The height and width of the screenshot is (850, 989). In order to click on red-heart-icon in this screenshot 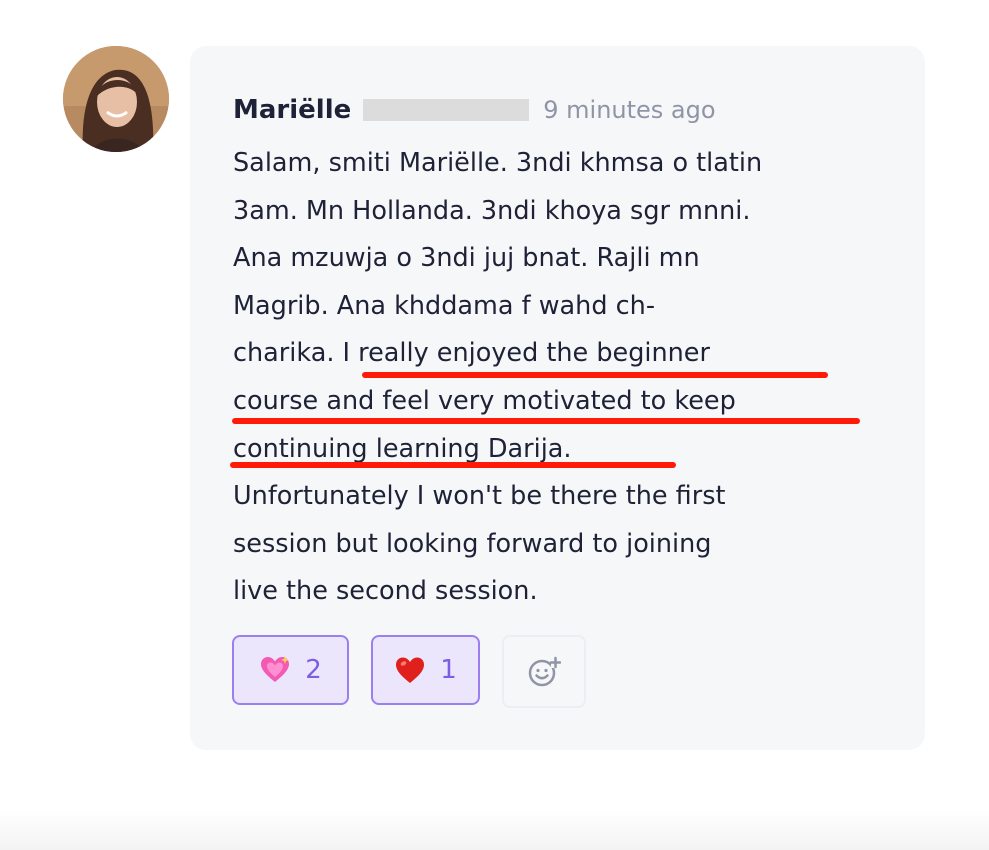, I will do `click(410, 670)`.